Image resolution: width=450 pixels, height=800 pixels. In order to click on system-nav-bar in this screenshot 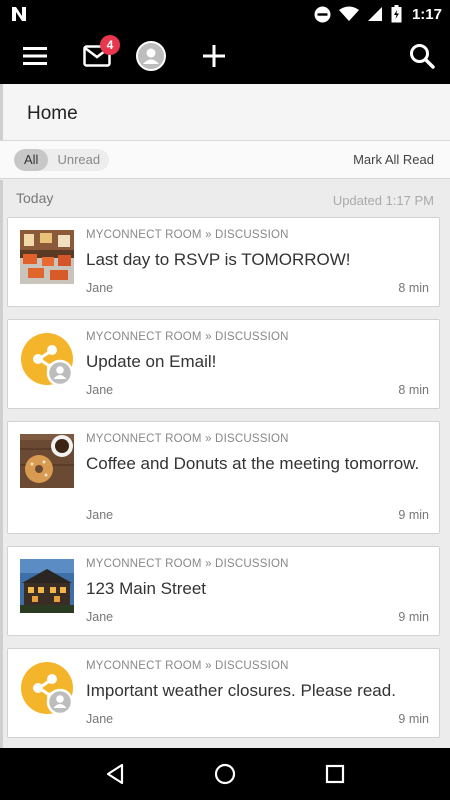, I will do `click(225, 774)`.